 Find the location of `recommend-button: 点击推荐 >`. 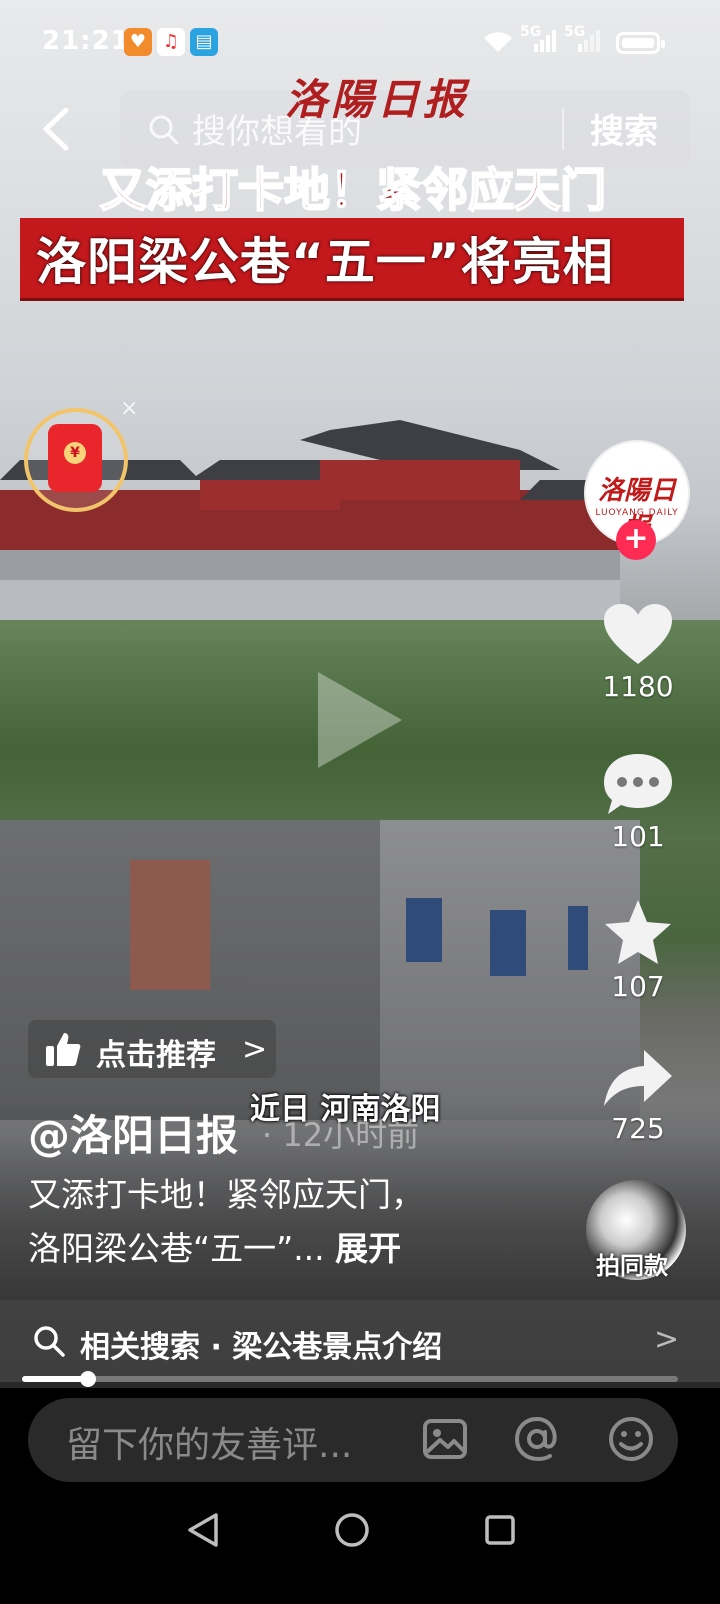

recommend-button: 点击推荐 > is located at coordinates (152, 1049).